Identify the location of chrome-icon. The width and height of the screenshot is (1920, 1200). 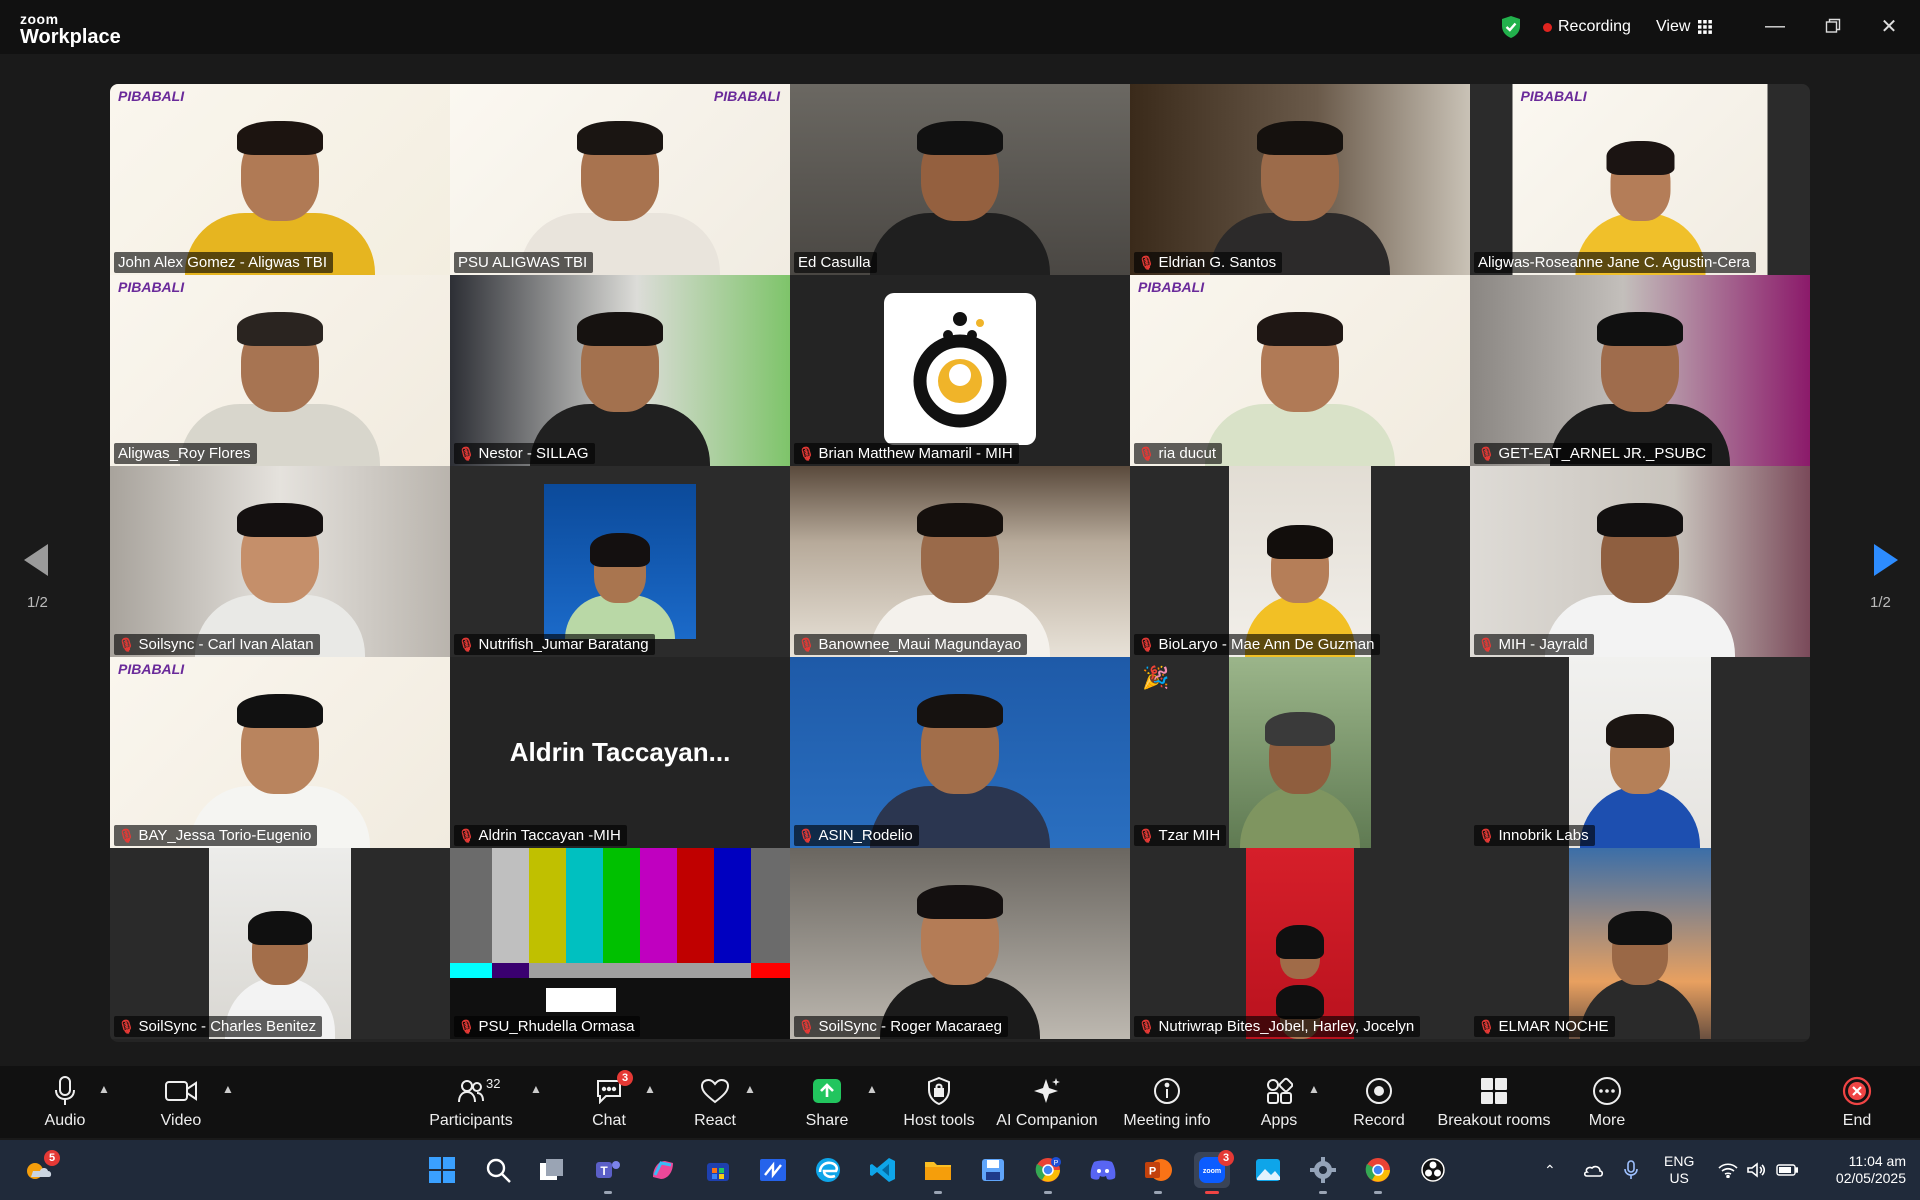
(1378, 1173).